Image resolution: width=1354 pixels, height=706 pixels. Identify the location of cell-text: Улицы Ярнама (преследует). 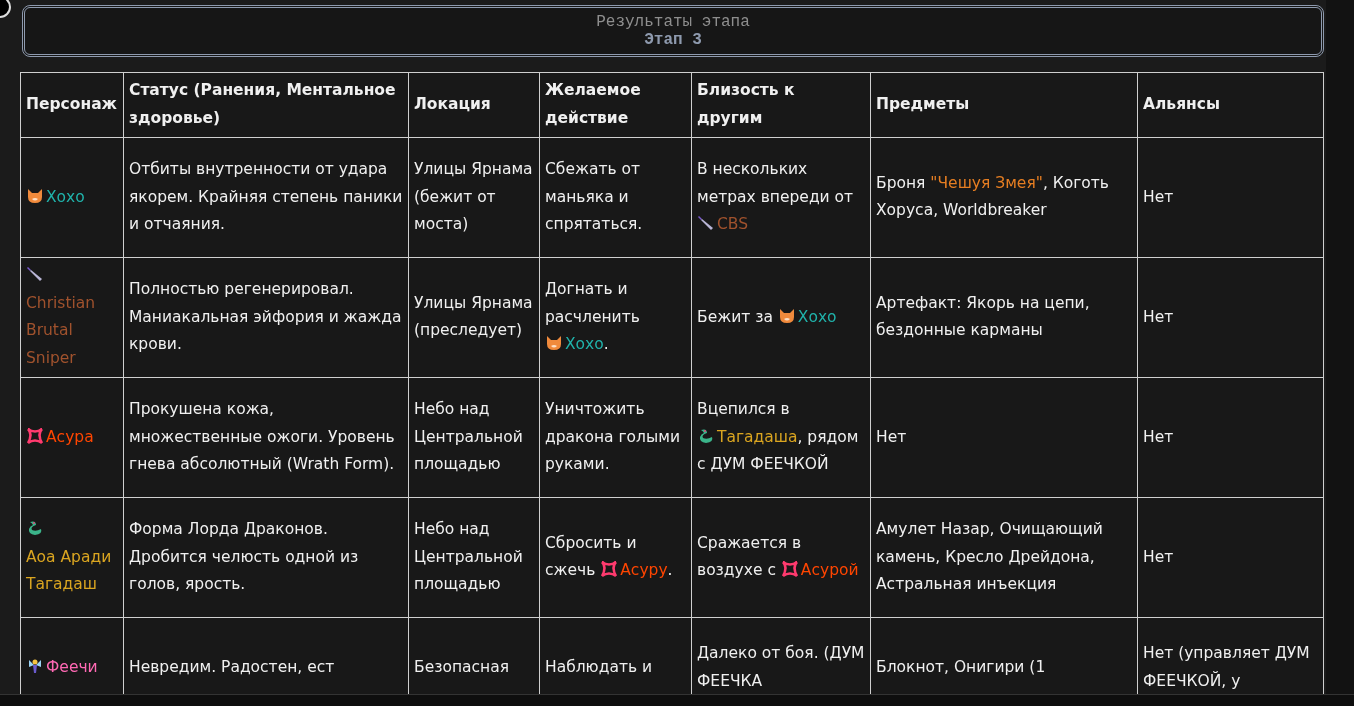
(473, 316).